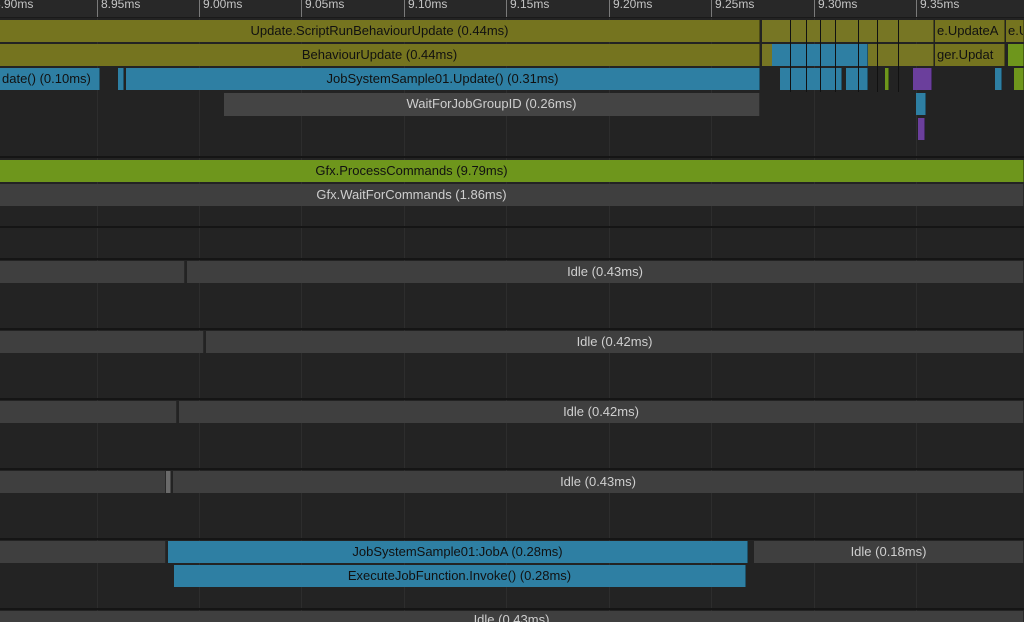 The height and width of the screenshot is (622, 1024). I want to click on behaviour-update-bar: BehaviourUpdate (0.44ms), so click(380, 55).